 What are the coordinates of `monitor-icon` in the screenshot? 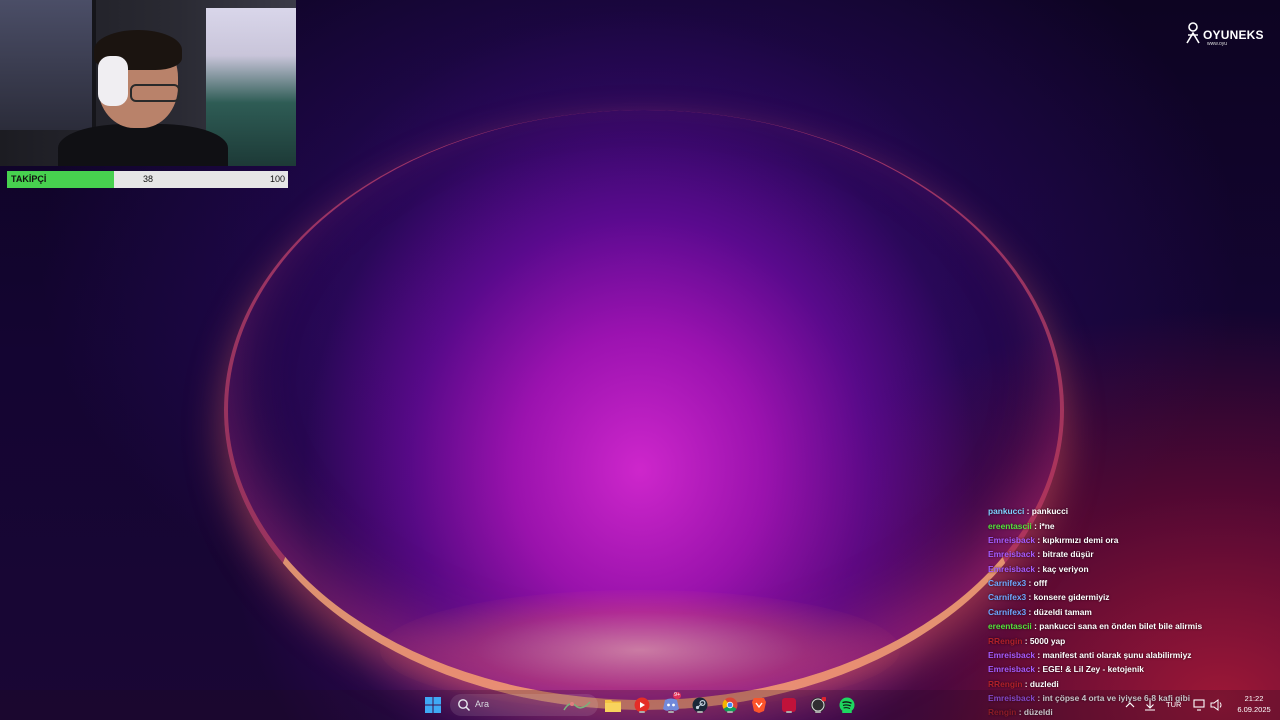 It's located at (1199, 705).